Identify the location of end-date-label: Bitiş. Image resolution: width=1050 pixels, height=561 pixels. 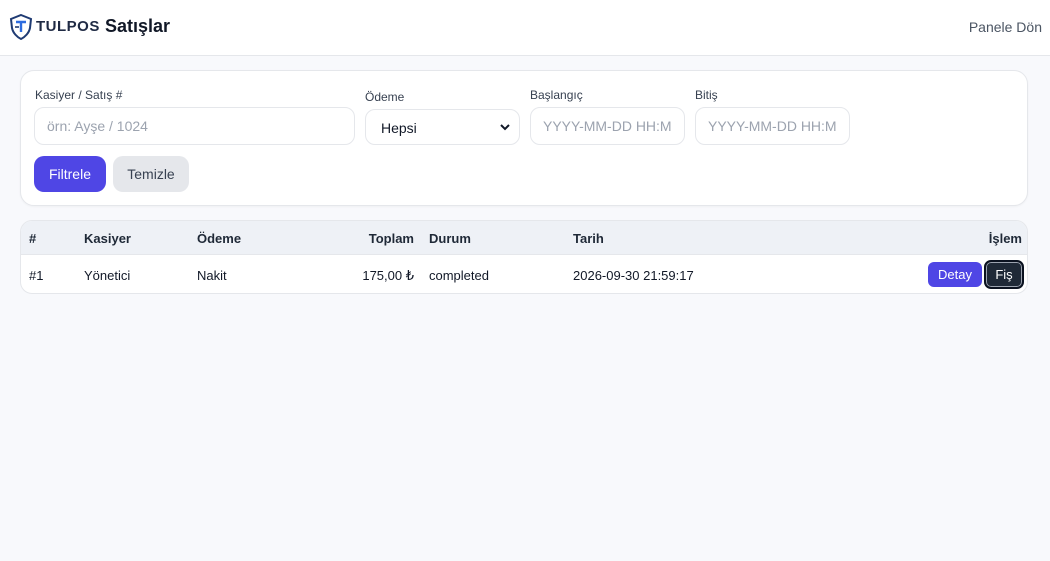
(706, 95).